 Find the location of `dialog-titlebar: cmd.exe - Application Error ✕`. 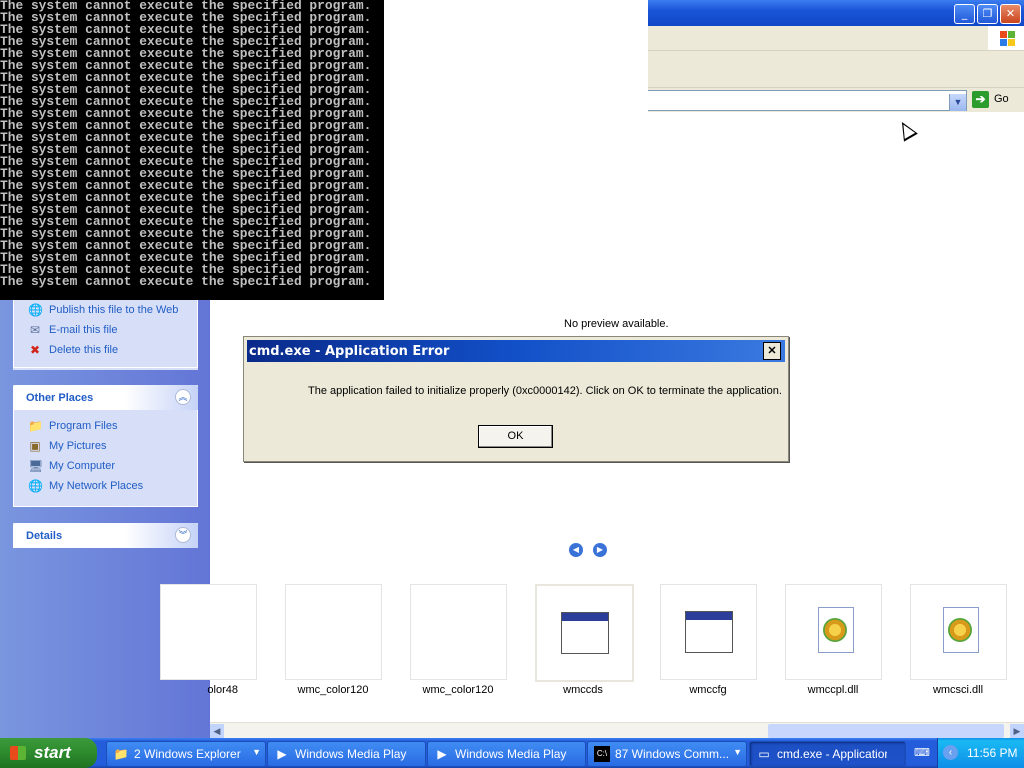

dialog-titlebar: cmd.exe - Application Error ✕ is located at coordinates (516, 351).